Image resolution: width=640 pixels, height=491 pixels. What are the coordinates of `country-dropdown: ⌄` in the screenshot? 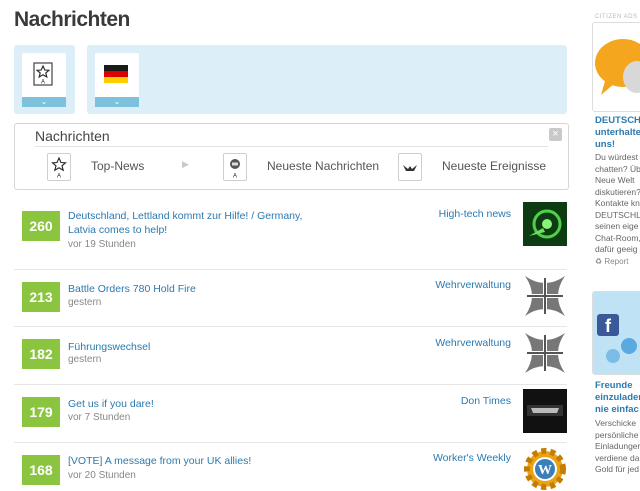 It's located at (117, 80).